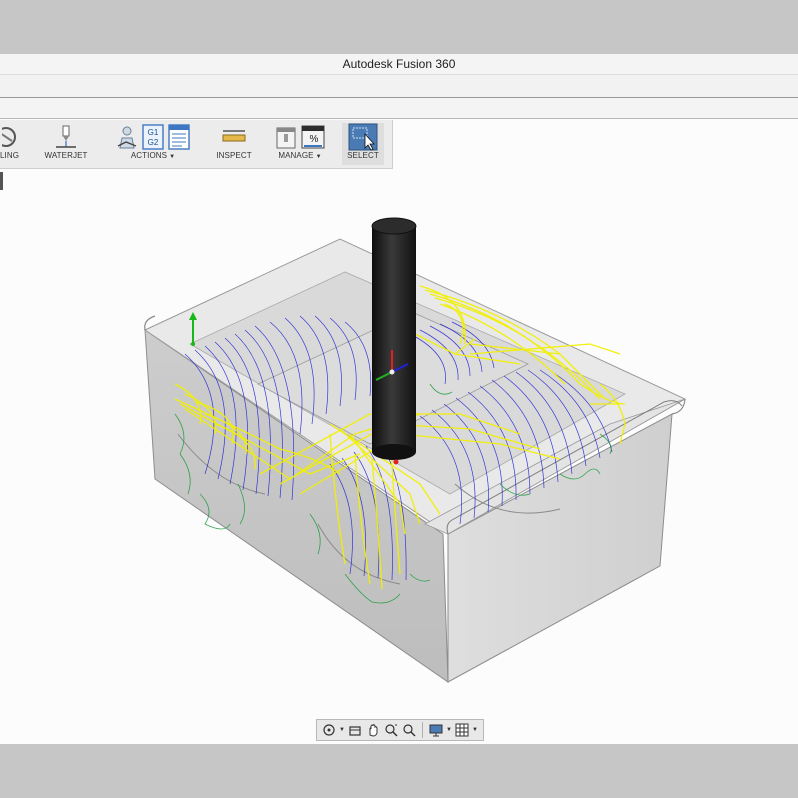 The width and height of the screenshot is (798, 798). Describe the element at coordinates (409, 730) in the screenshot. I see `fit-icon` at that location.